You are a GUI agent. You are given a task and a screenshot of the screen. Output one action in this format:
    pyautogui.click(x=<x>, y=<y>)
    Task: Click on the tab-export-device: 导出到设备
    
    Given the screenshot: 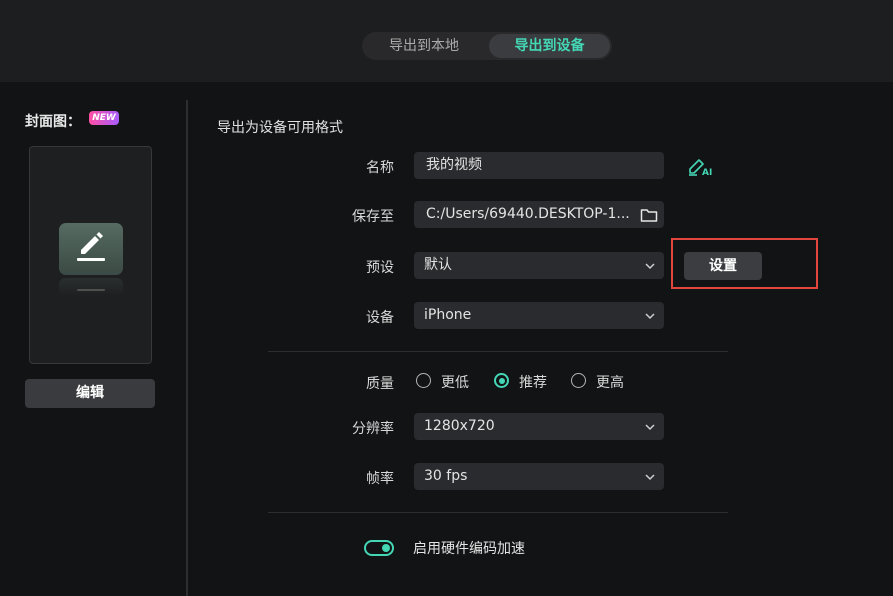 What is the action you would take?
    pyautogui.click(x=549, y=46)
    